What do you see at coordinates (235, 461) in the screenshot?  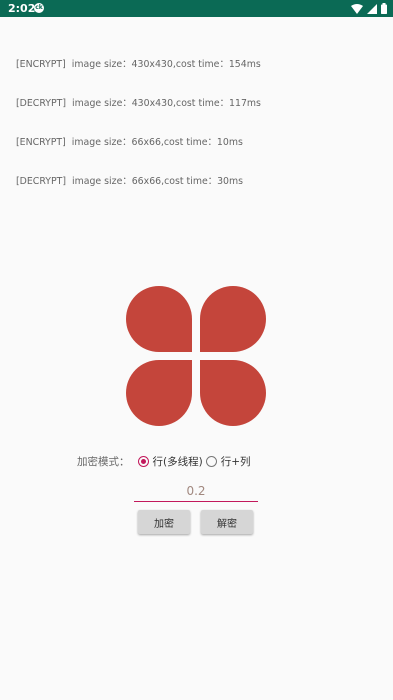 I see `radio-row-column-label: 行+列` at bounding box center [235, 461].